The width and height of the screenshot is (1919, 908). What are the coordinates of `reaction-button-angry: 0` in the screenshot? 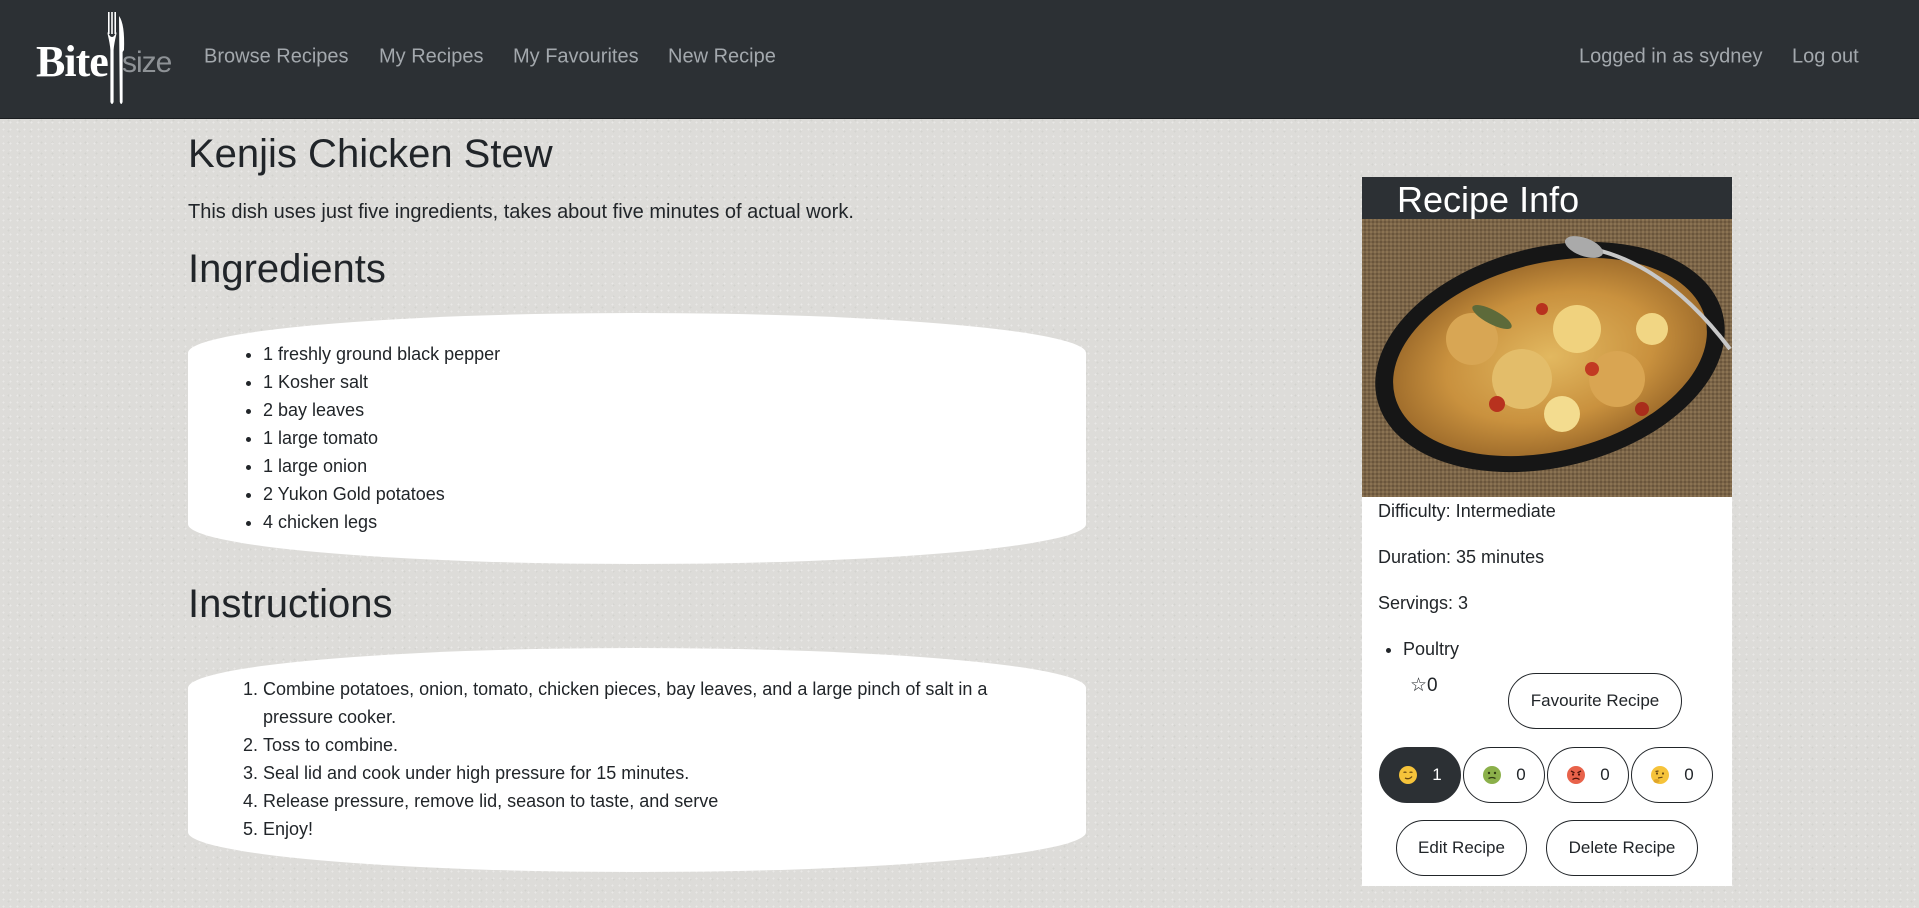 It's located at (1588, 775).